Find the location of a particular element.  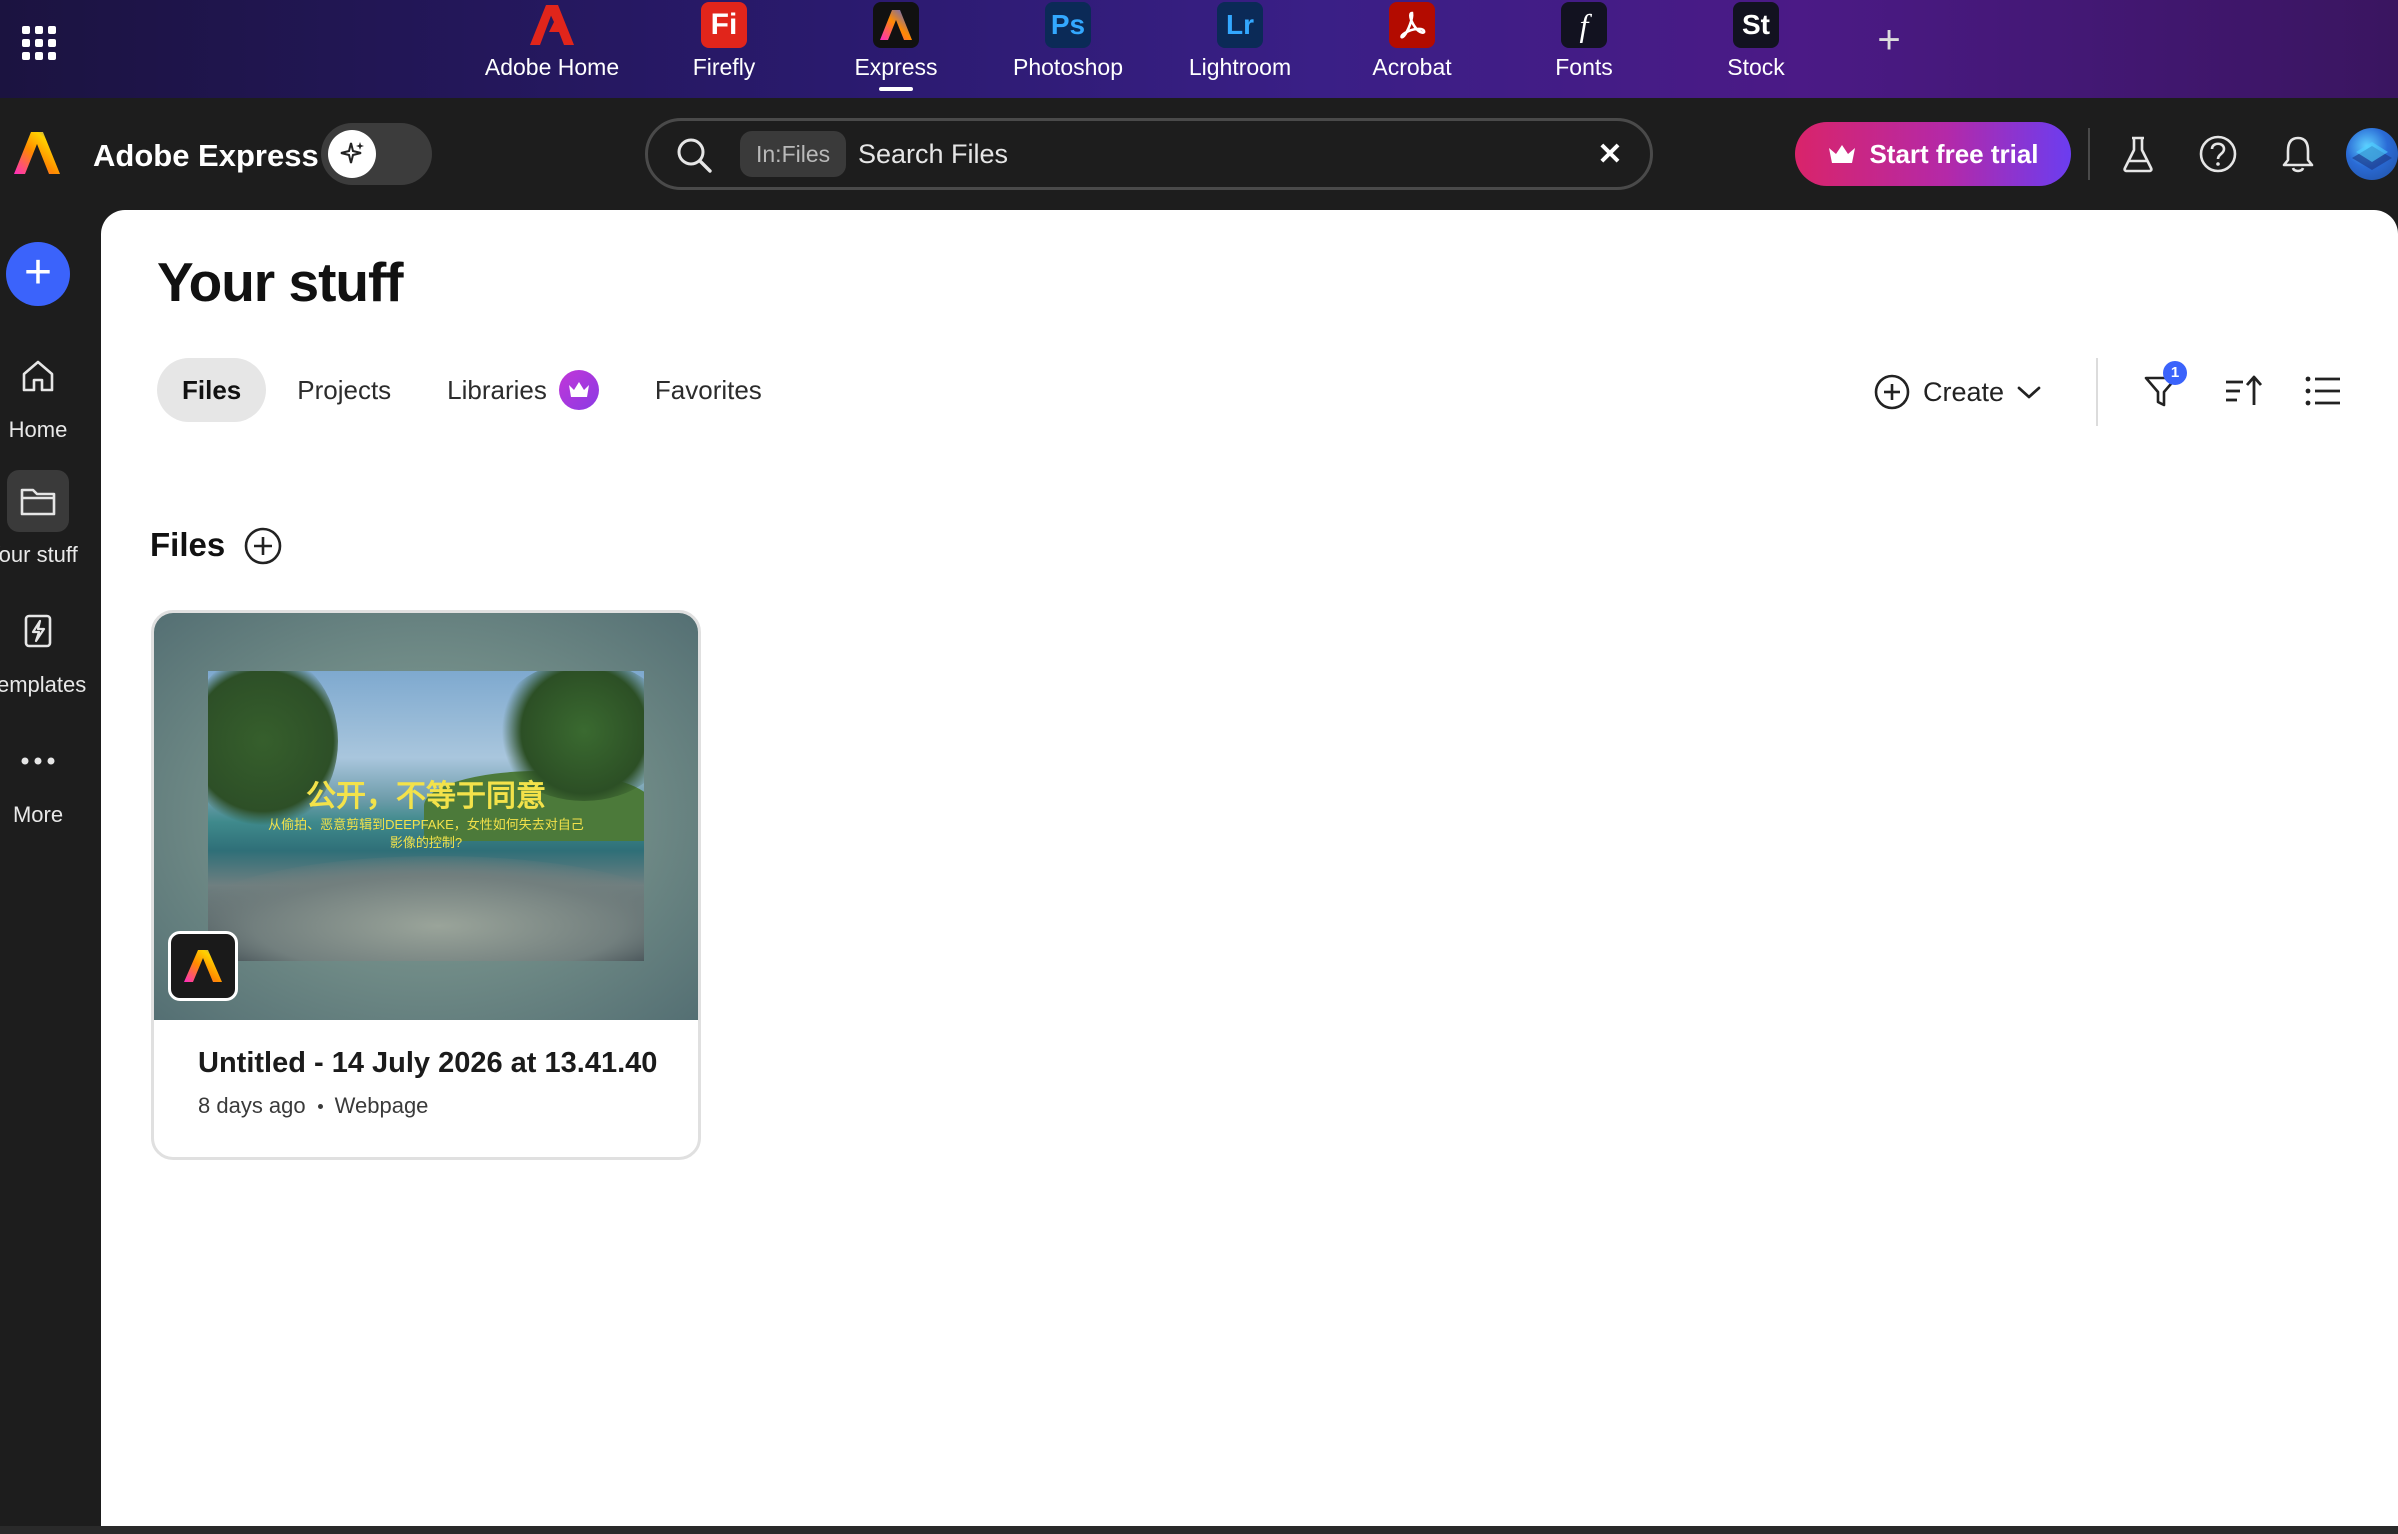

add-file-button is located at coordinates (263, 546).